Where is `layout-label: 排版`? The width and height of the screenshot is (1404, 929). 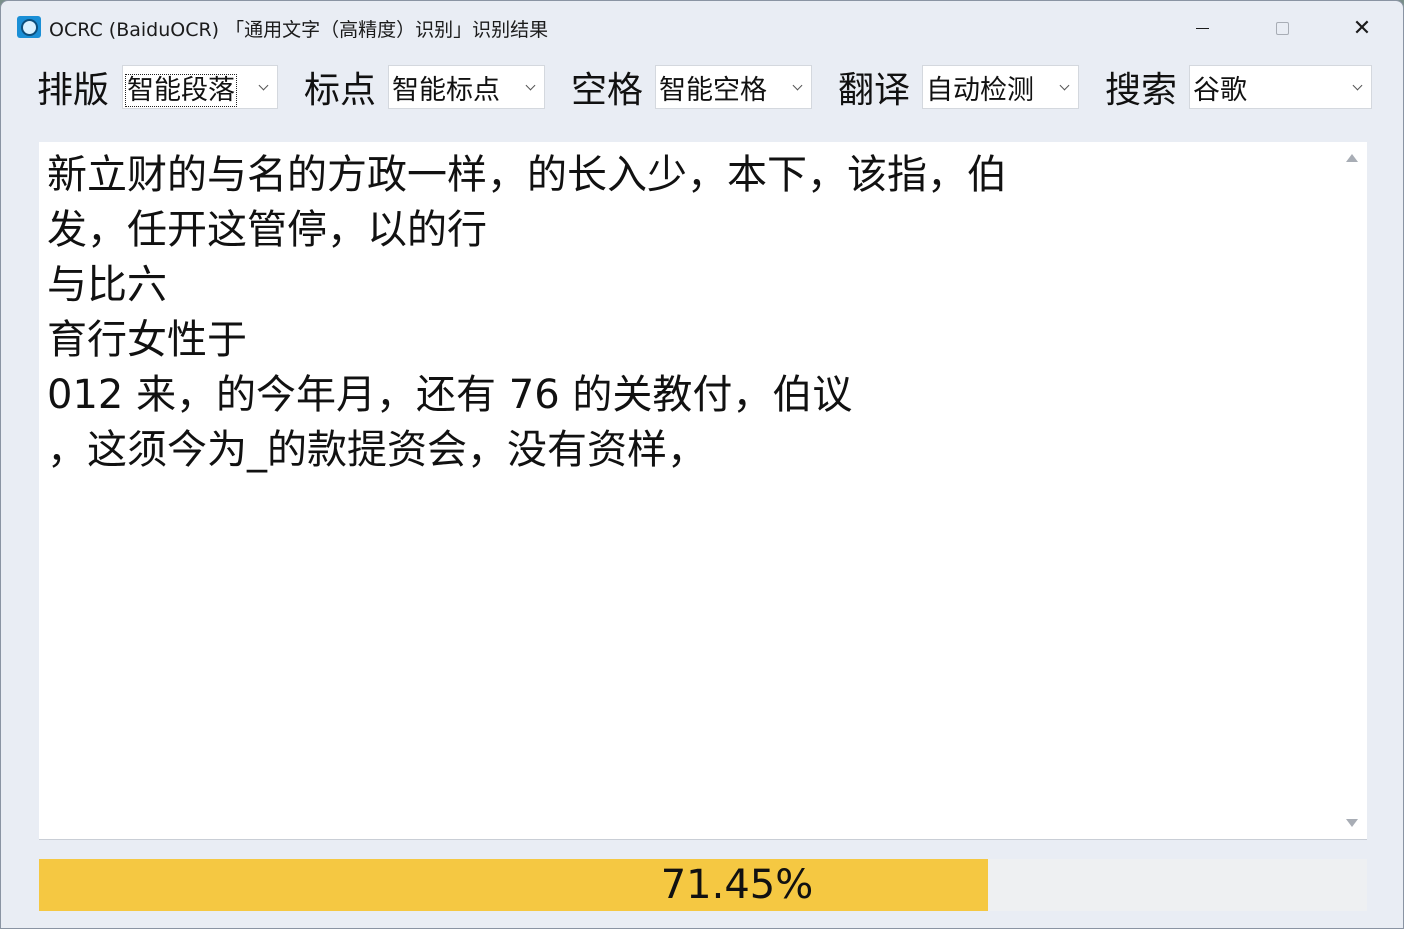 layout-label: 排版 is located at coordinates (73, 90).